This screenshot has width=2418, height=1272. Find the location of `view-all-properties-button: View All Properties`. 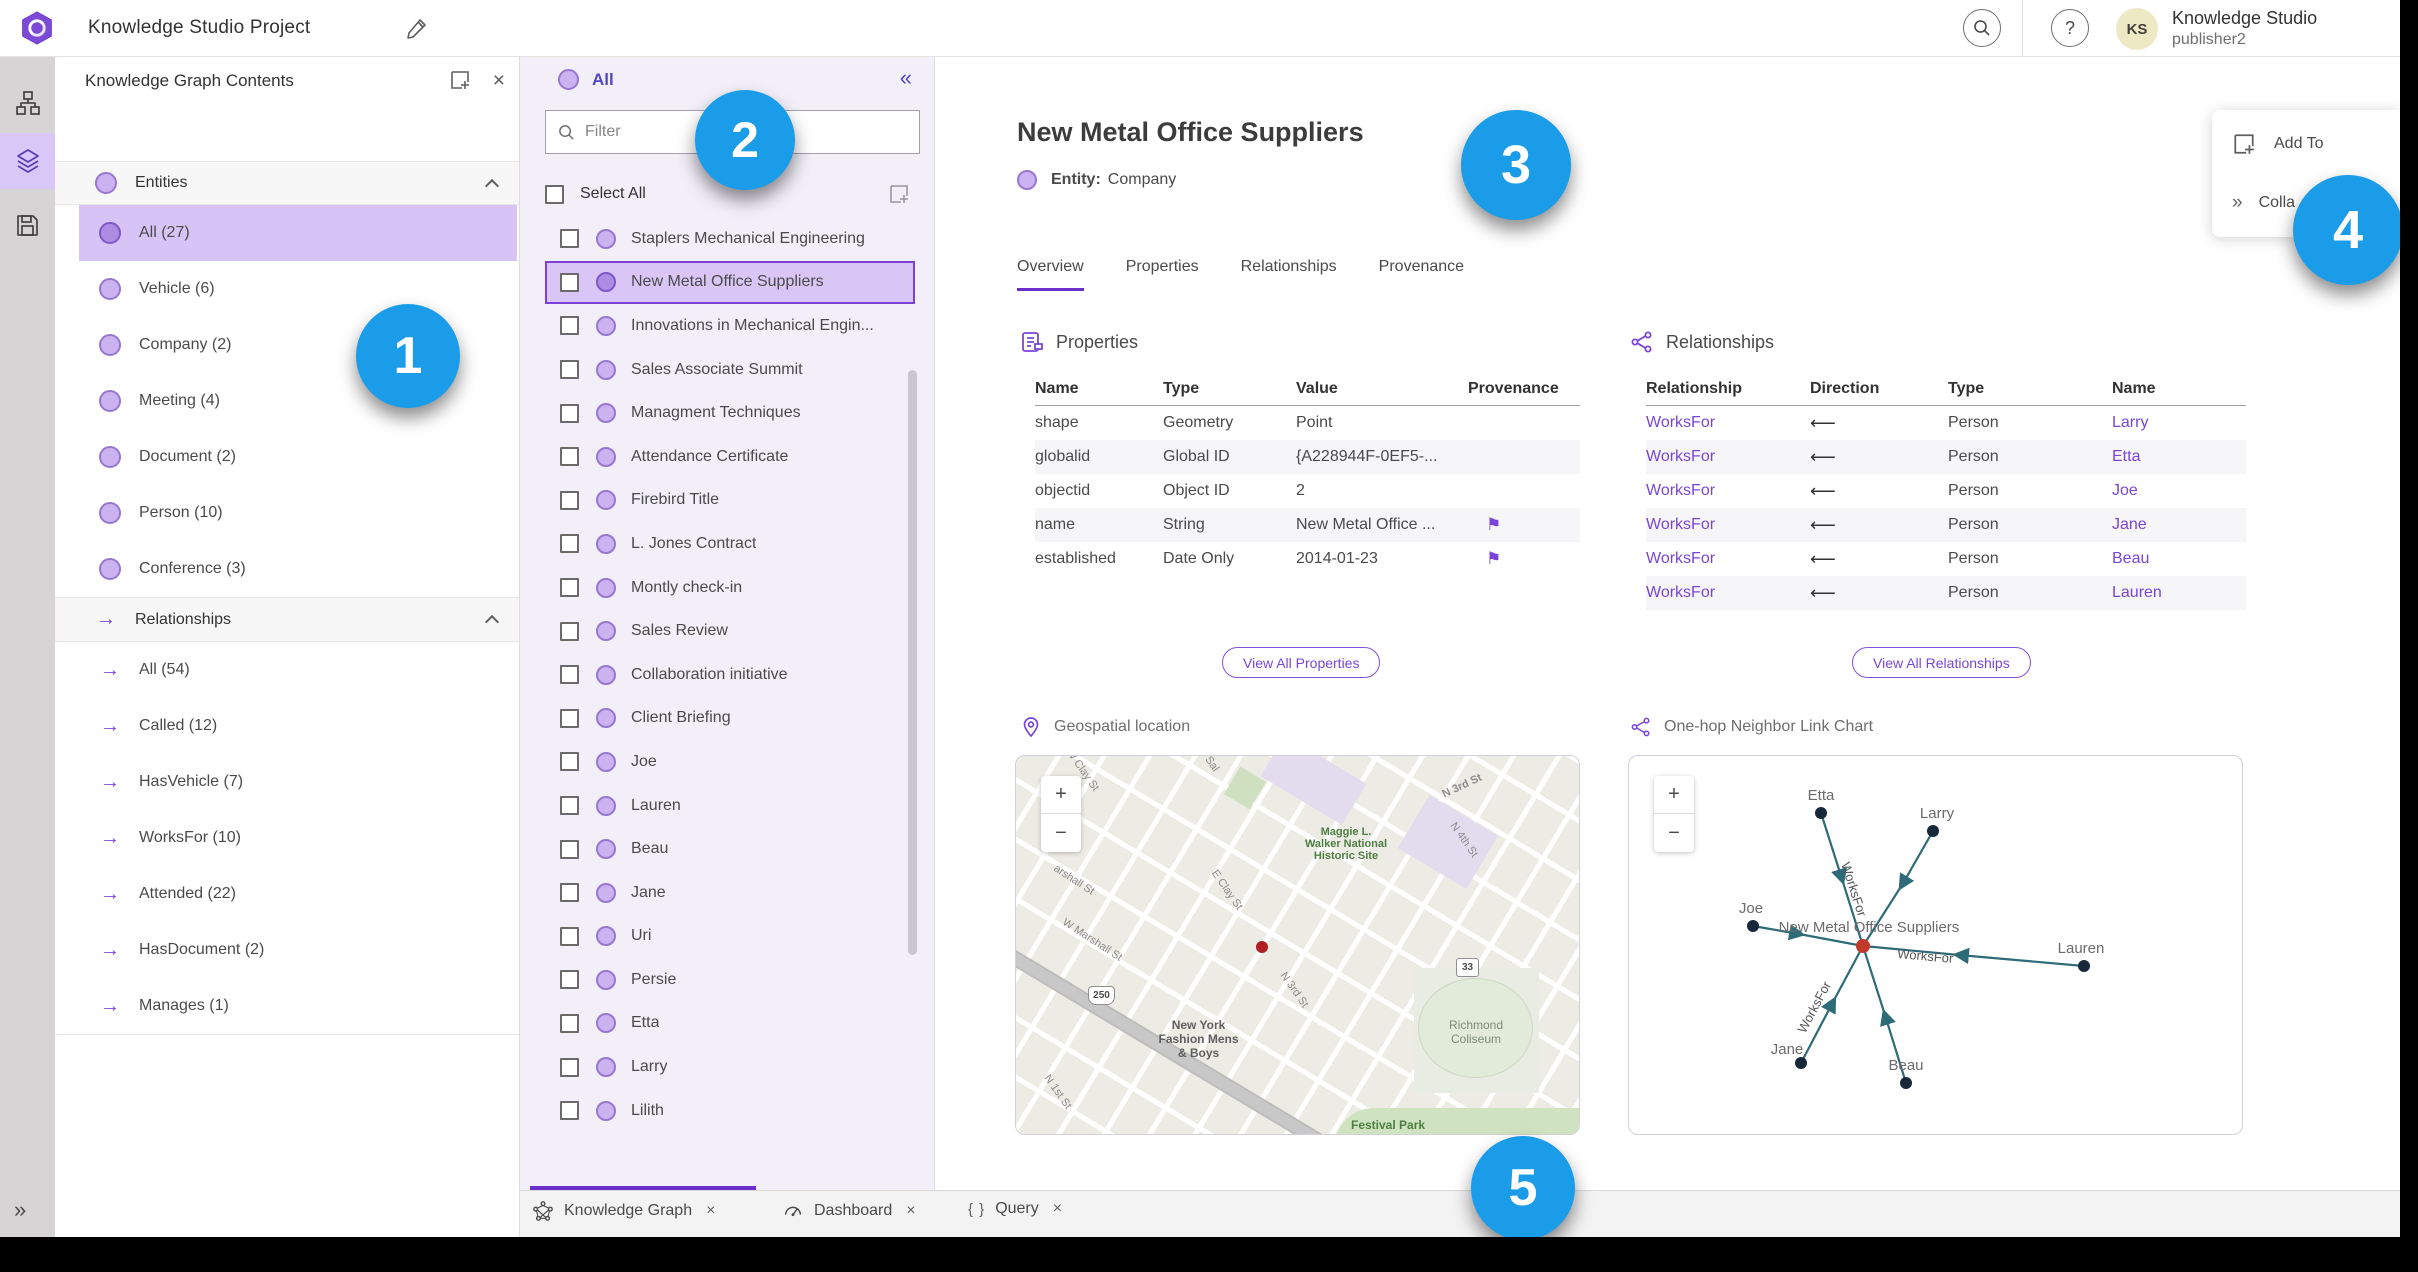

view-all-properties-button: View All Properties is located at coordinates (1301, 662).